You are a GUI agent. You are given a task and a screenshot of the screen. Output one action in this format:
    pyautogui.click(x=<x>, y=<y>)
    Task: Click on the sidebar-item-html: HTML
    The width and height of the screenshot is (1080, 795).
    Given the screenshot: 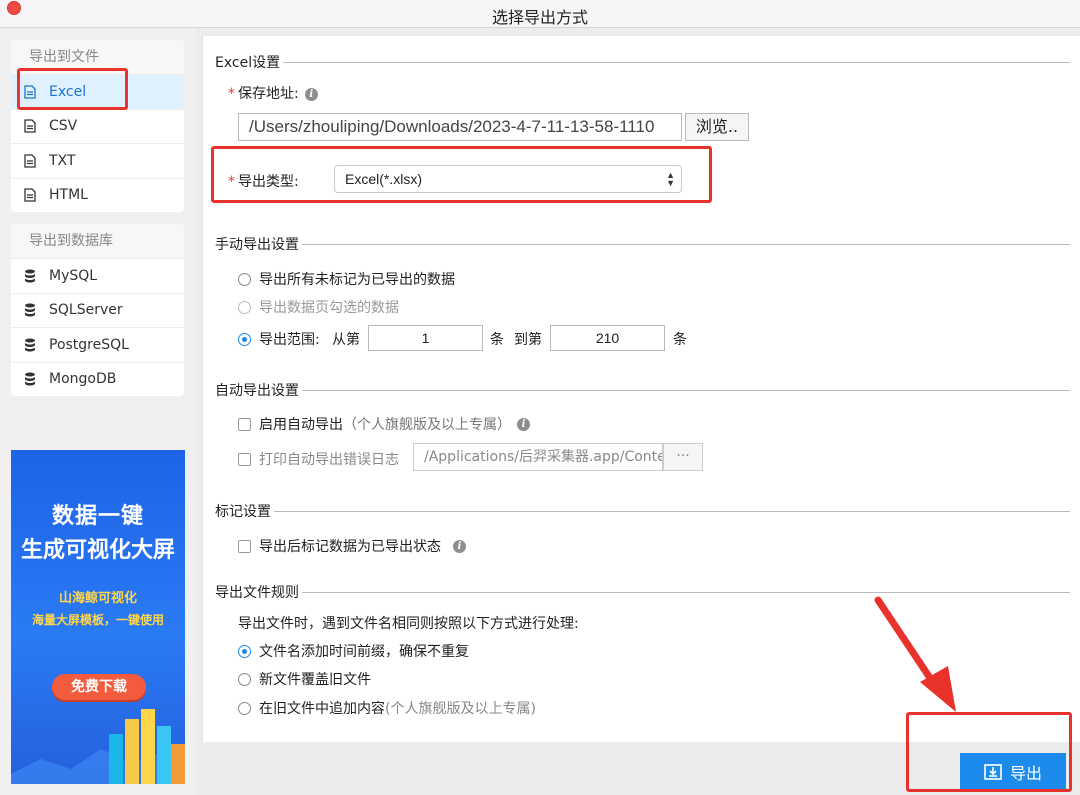 What is the action you would take?
    pyautogui.click(x=97, y=194)
    